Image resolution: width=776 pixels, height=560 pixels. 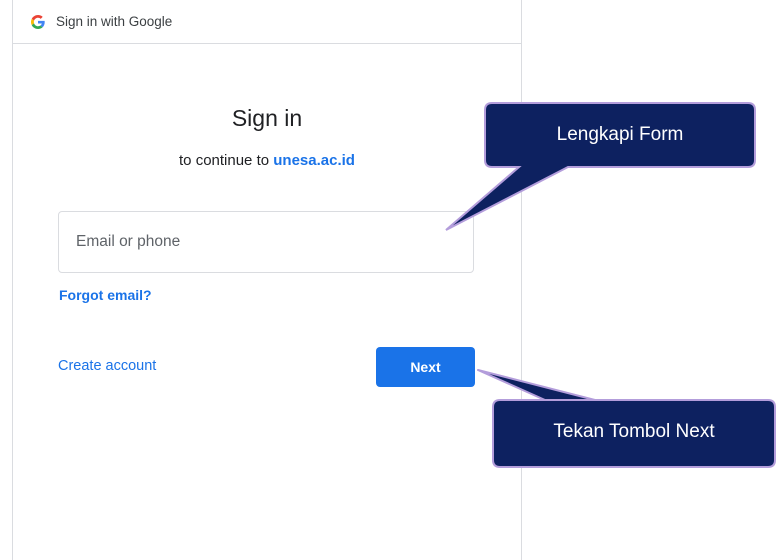 I want to click on callout-form-text: Lengkapi Form, so click(x=620, y=134).